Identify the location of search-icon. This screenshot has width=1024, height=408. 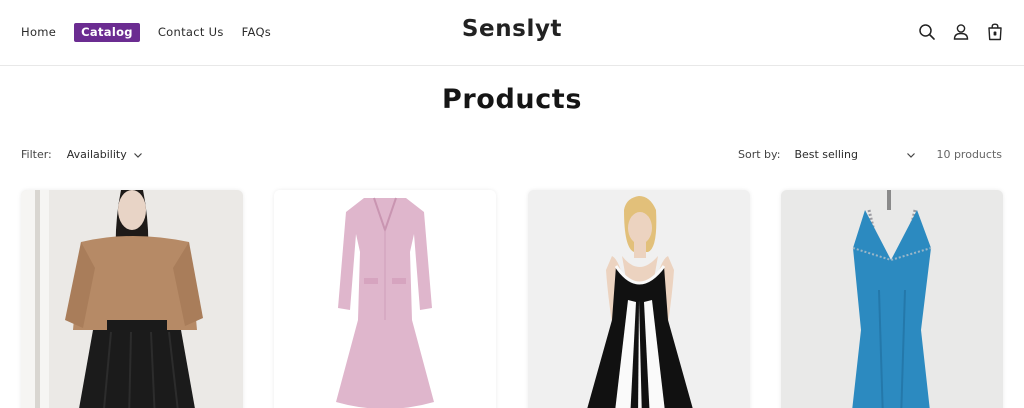
(927, 32).